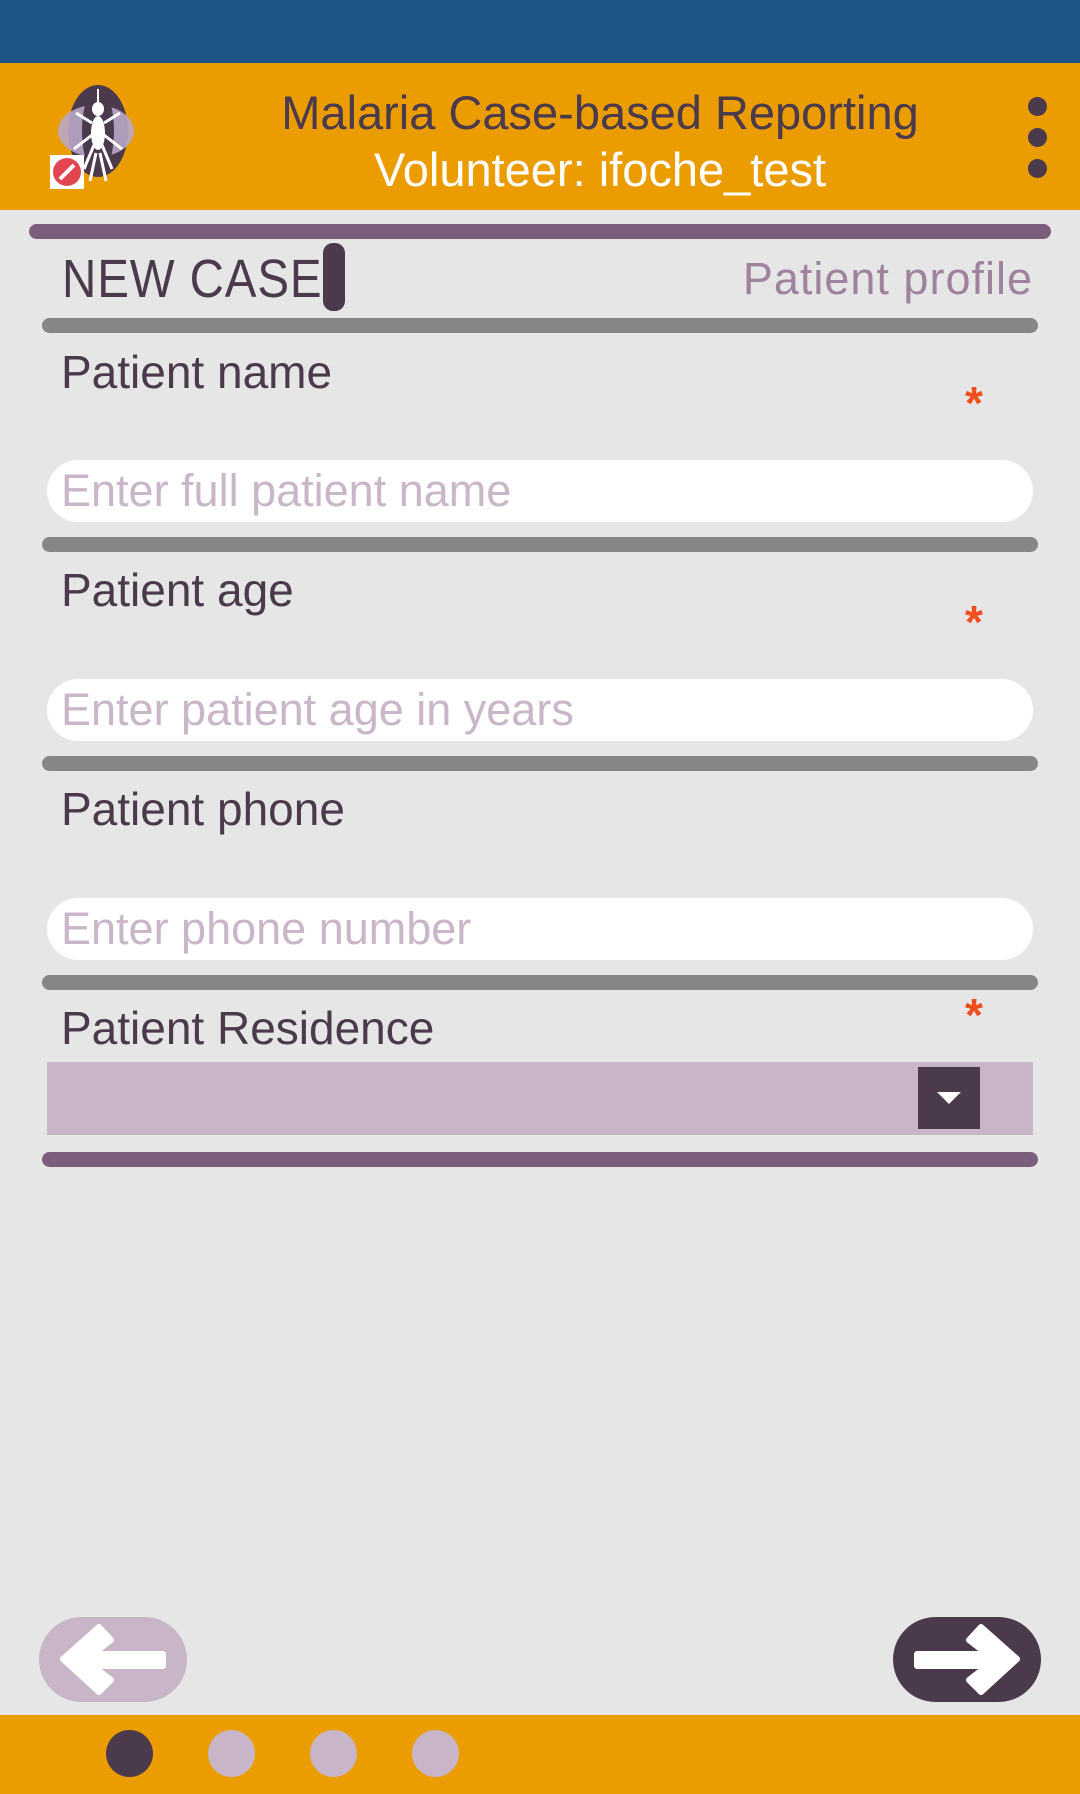 This screenshot has height=1794, width=1080. Describe the element at coordinates (197, 372) in the screenshot. I see `patient-name-label: Patient name` at that location.